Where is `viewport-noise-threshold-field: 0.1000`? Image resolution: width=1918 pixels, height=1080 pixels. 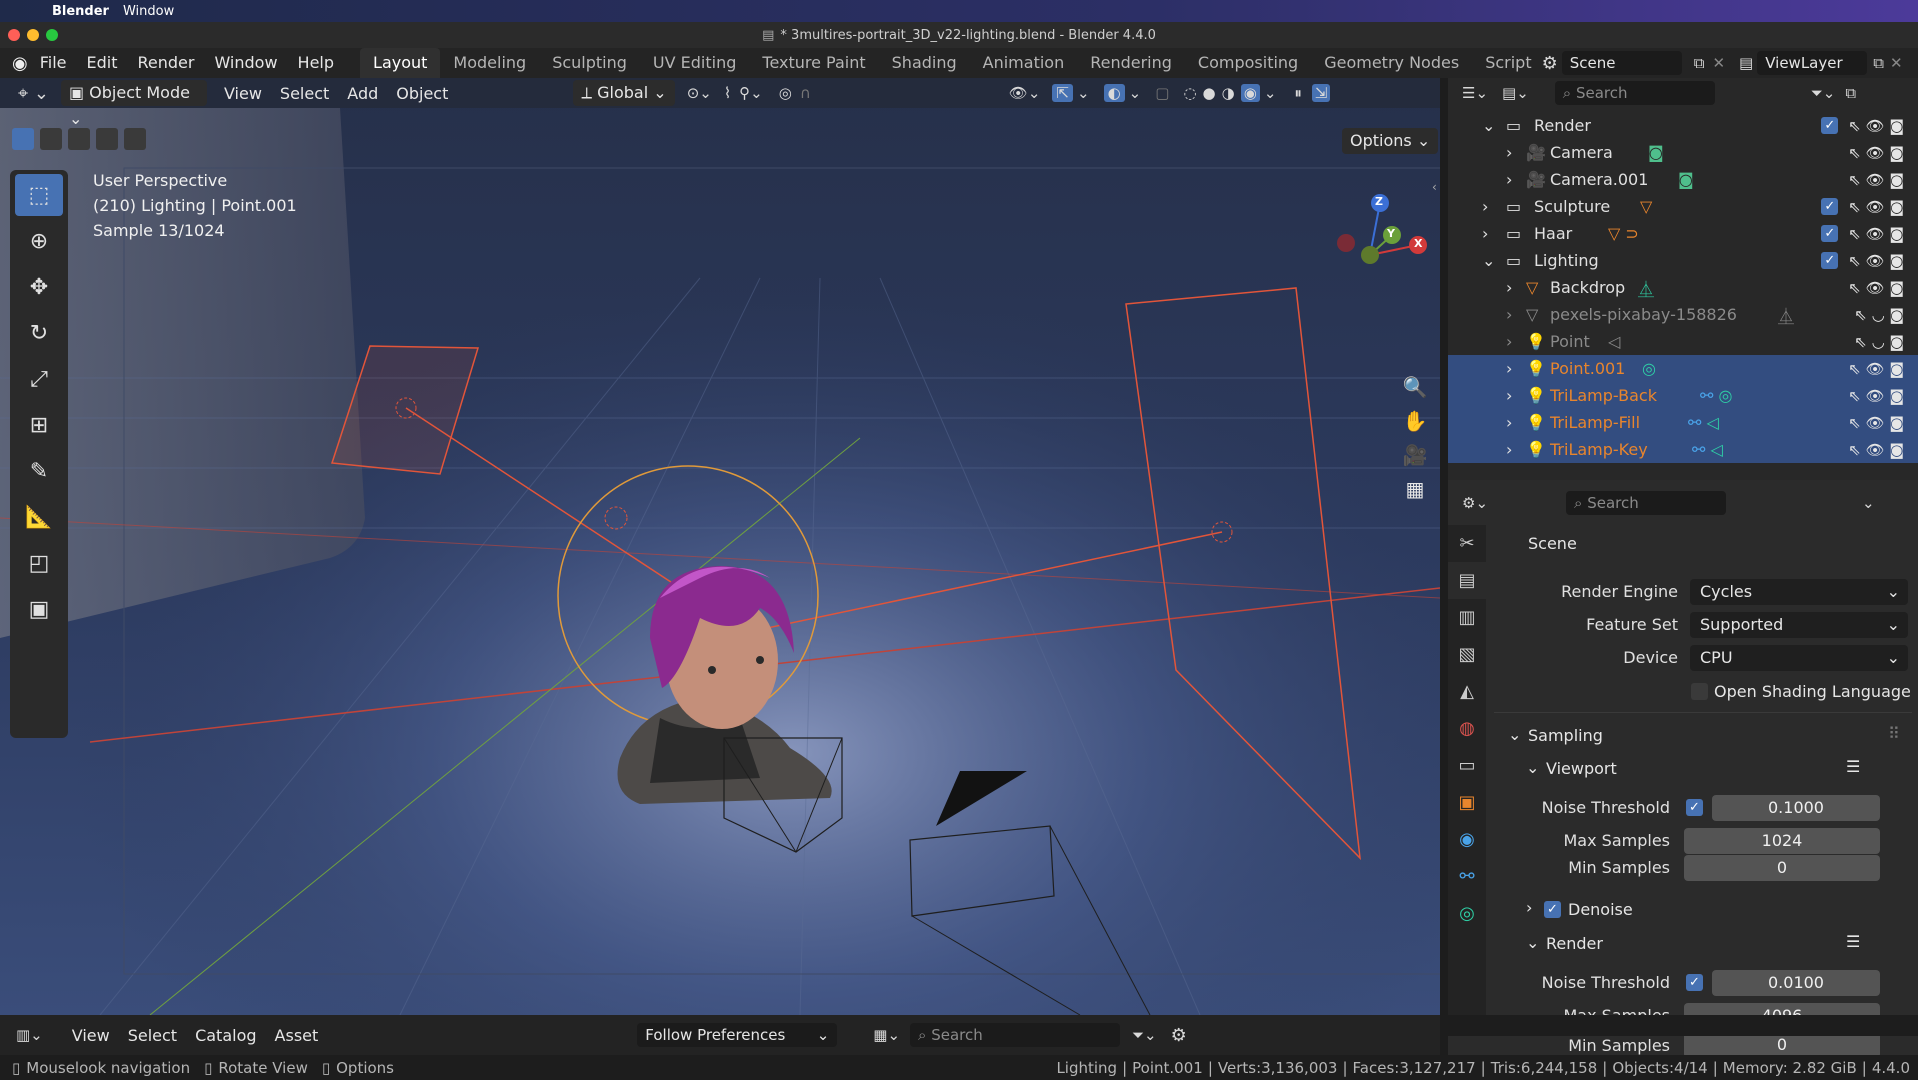 viewport-noise-threshold-field: 0.1000 is located at coordinates (1796, 808).